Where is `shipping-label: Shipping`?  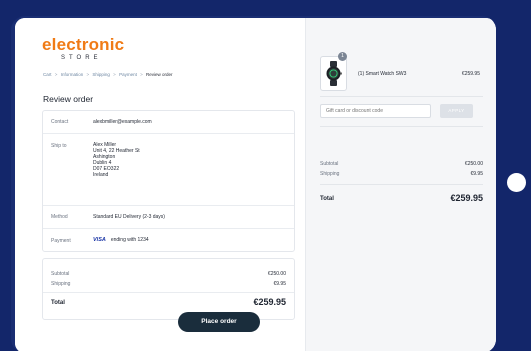 shipping-label: Shipping is located at coordinates (61, 284).